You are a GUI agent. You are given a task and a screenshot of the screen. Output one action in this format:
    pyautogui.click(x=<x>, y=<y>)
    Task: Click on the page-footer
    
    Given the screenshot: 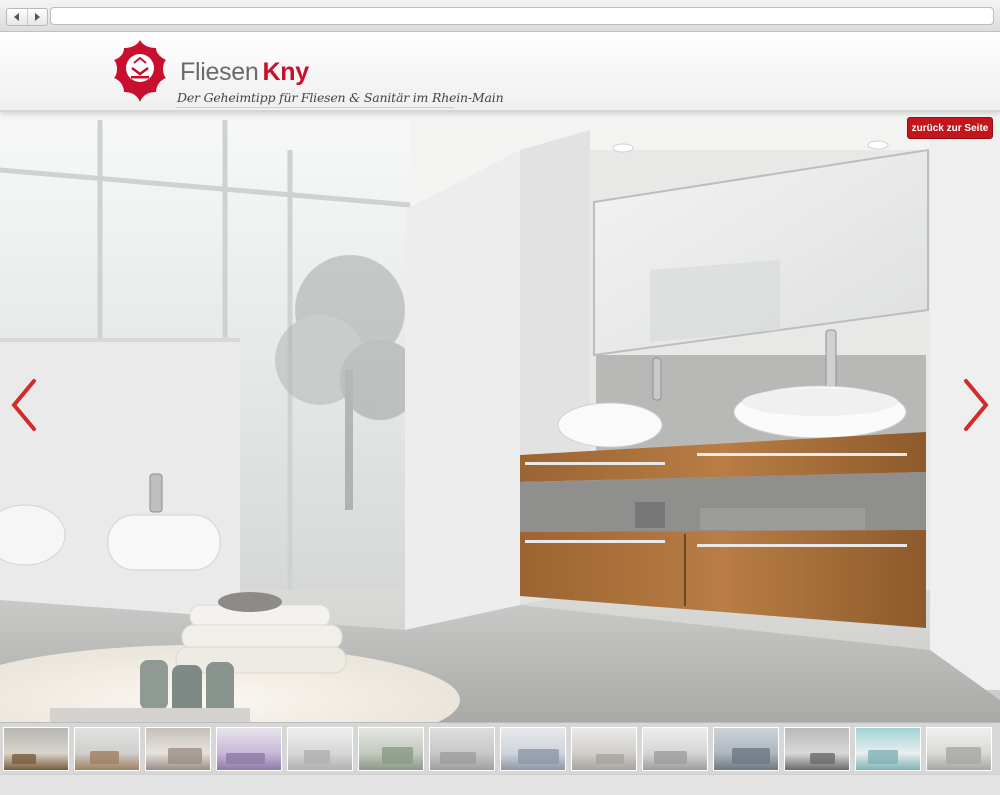 What is the action you would take?
    pyautogui.click(x=500, y=784)
    